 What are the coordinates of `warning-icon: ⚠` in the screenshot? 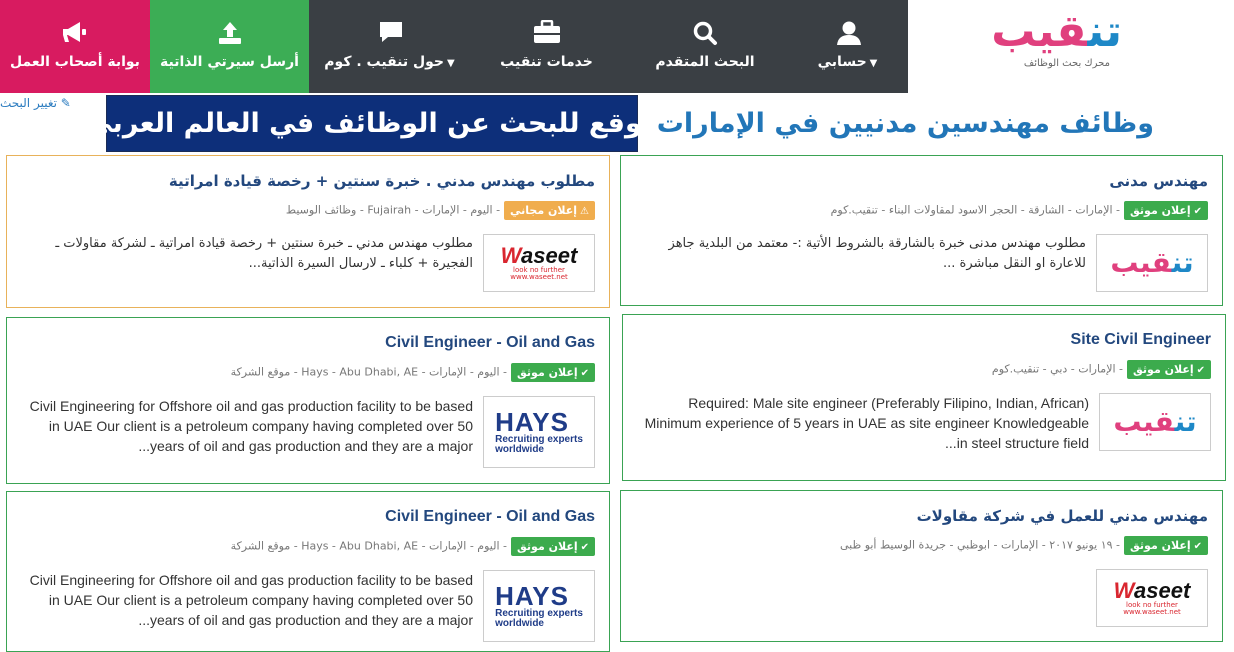 It's located at (584, 211).